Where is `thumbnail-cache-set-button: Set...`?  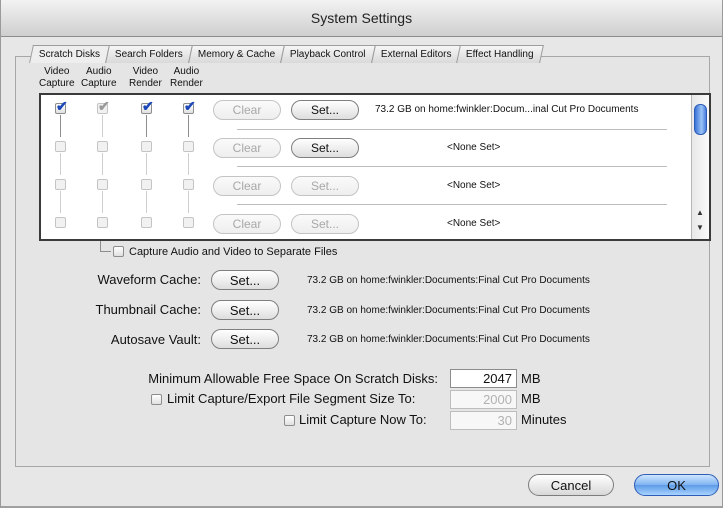
thumbnail-cache-set-button: Set... is located at coordinates (245, 310).